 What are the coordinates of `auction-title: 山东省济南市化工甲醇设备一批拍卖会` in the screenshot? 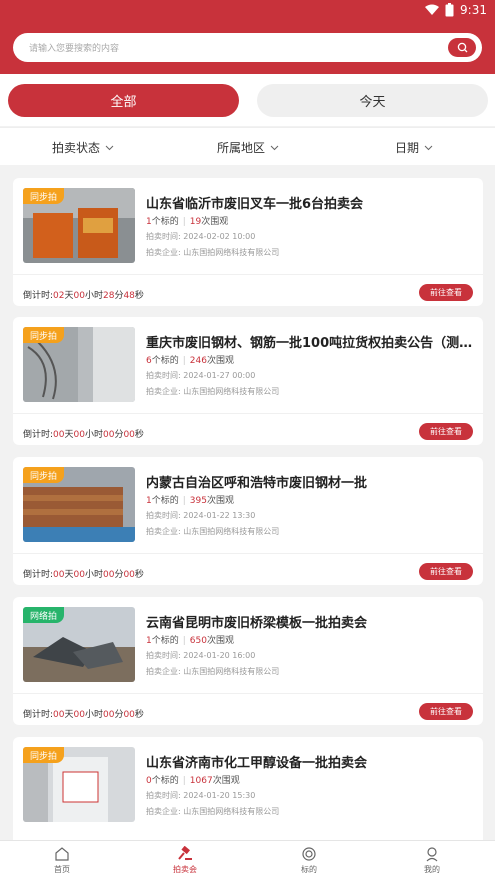 It's located at (257, 763).